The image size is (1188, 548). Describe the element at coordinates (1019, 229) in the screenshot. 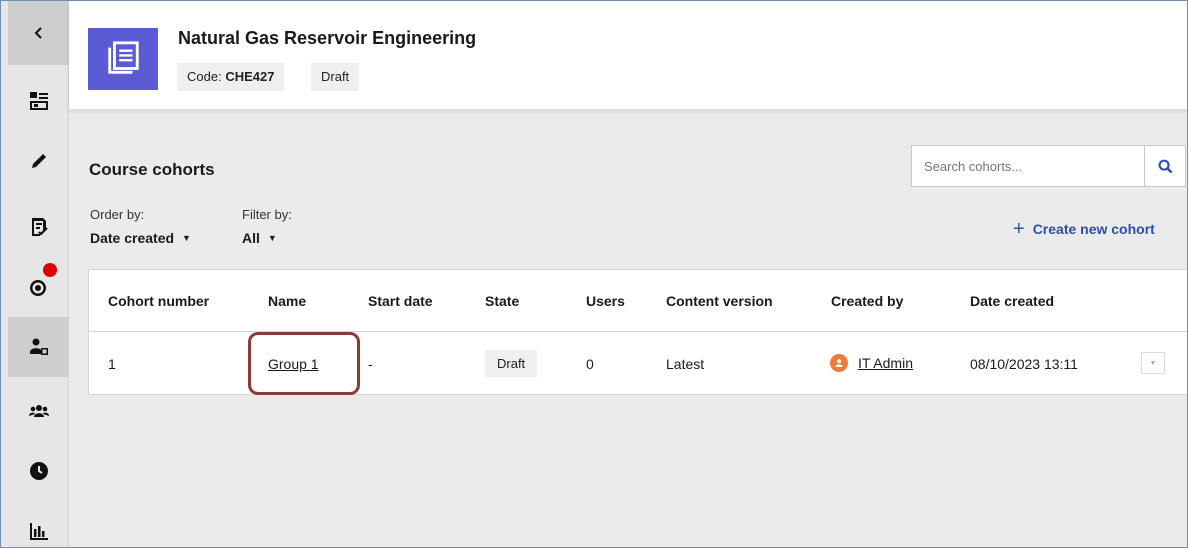

I see `plus-icon: +` at that location.